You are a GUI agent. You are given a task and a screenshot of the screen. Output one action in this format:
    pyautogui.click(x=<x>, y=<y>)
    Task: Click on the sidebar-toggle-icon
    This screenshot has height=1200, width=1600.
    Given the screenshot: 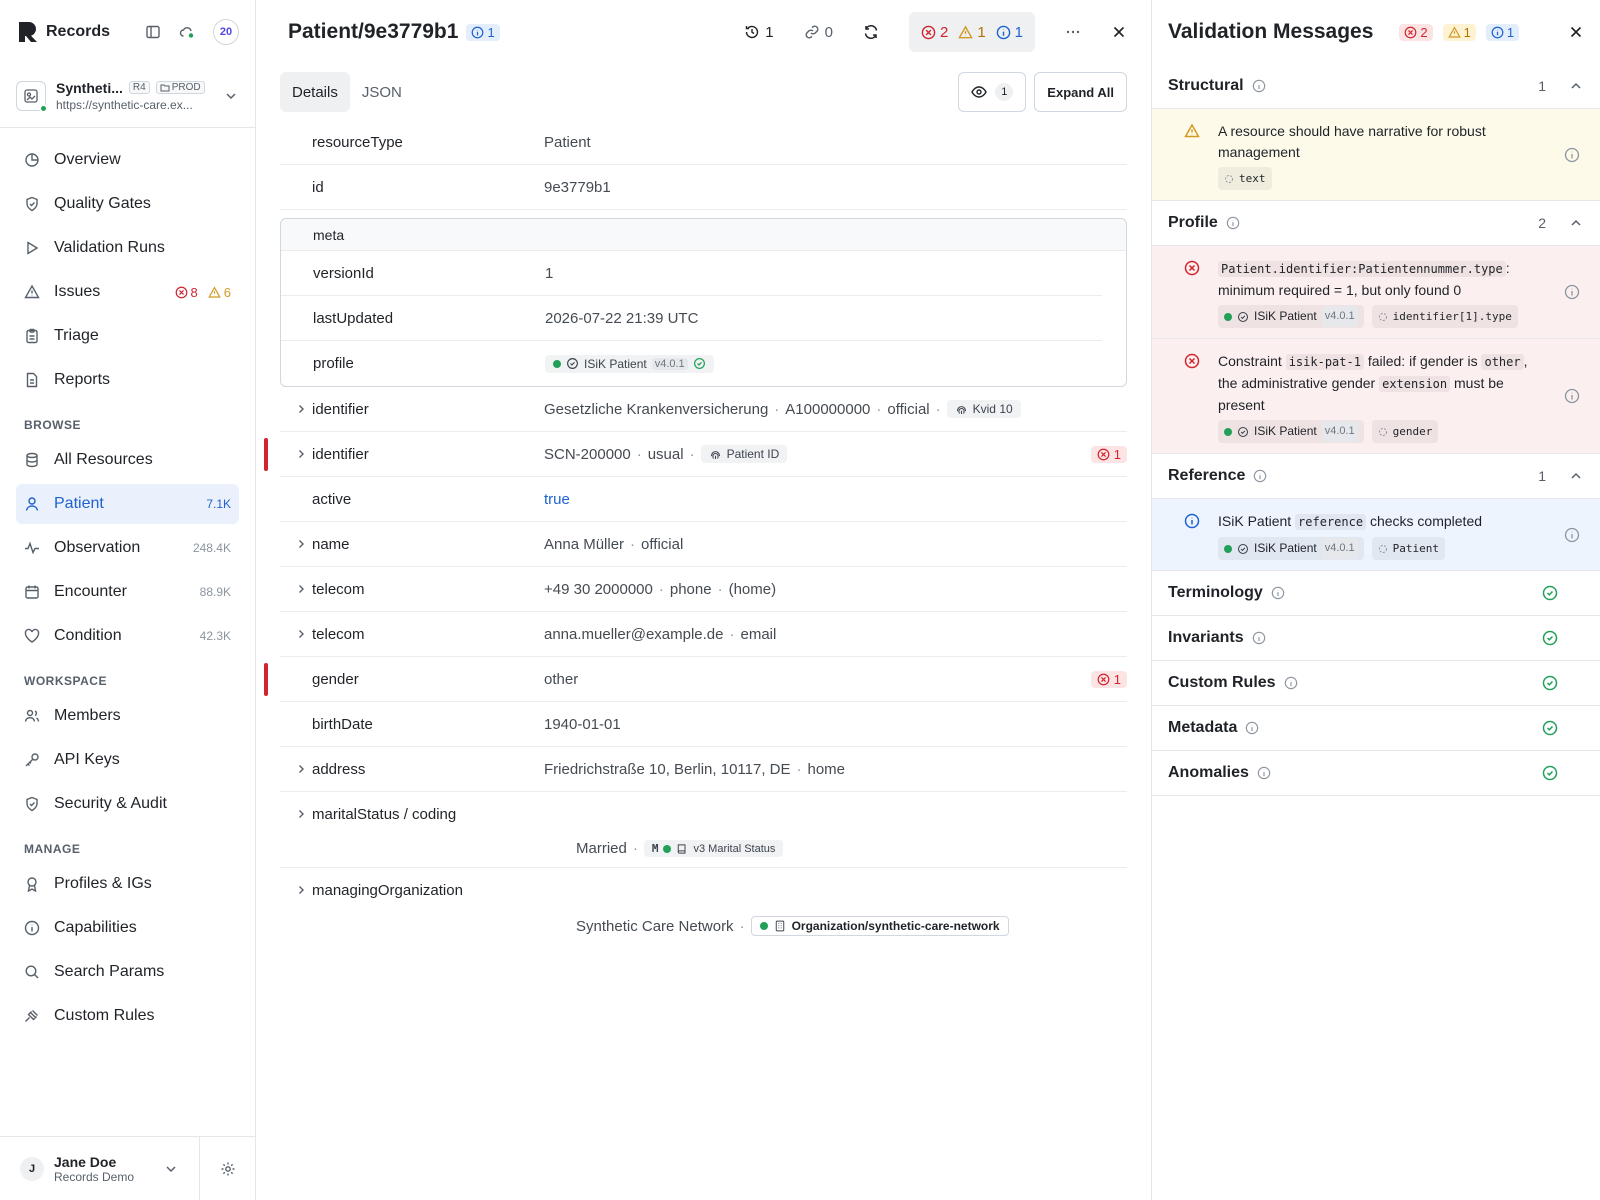 What is the action you would take?
    pyautogui.click(x=153, y=32)
    